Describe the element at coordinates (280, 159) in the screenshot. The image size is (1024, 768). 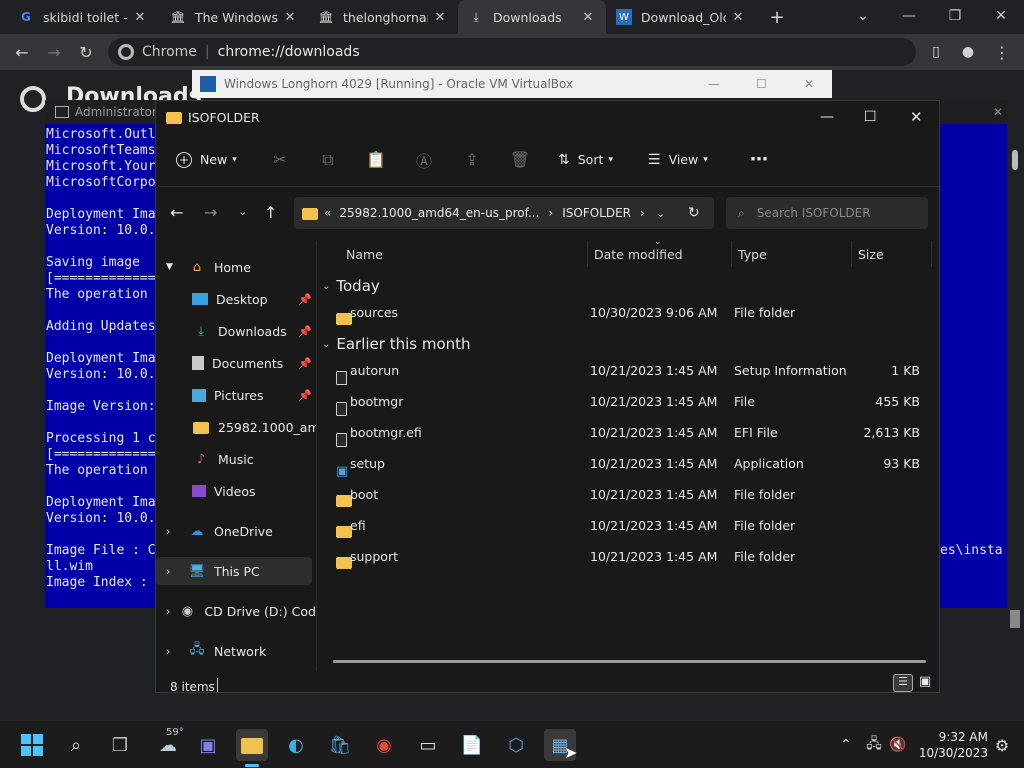
I see `cut-icon: ✂` at that location.